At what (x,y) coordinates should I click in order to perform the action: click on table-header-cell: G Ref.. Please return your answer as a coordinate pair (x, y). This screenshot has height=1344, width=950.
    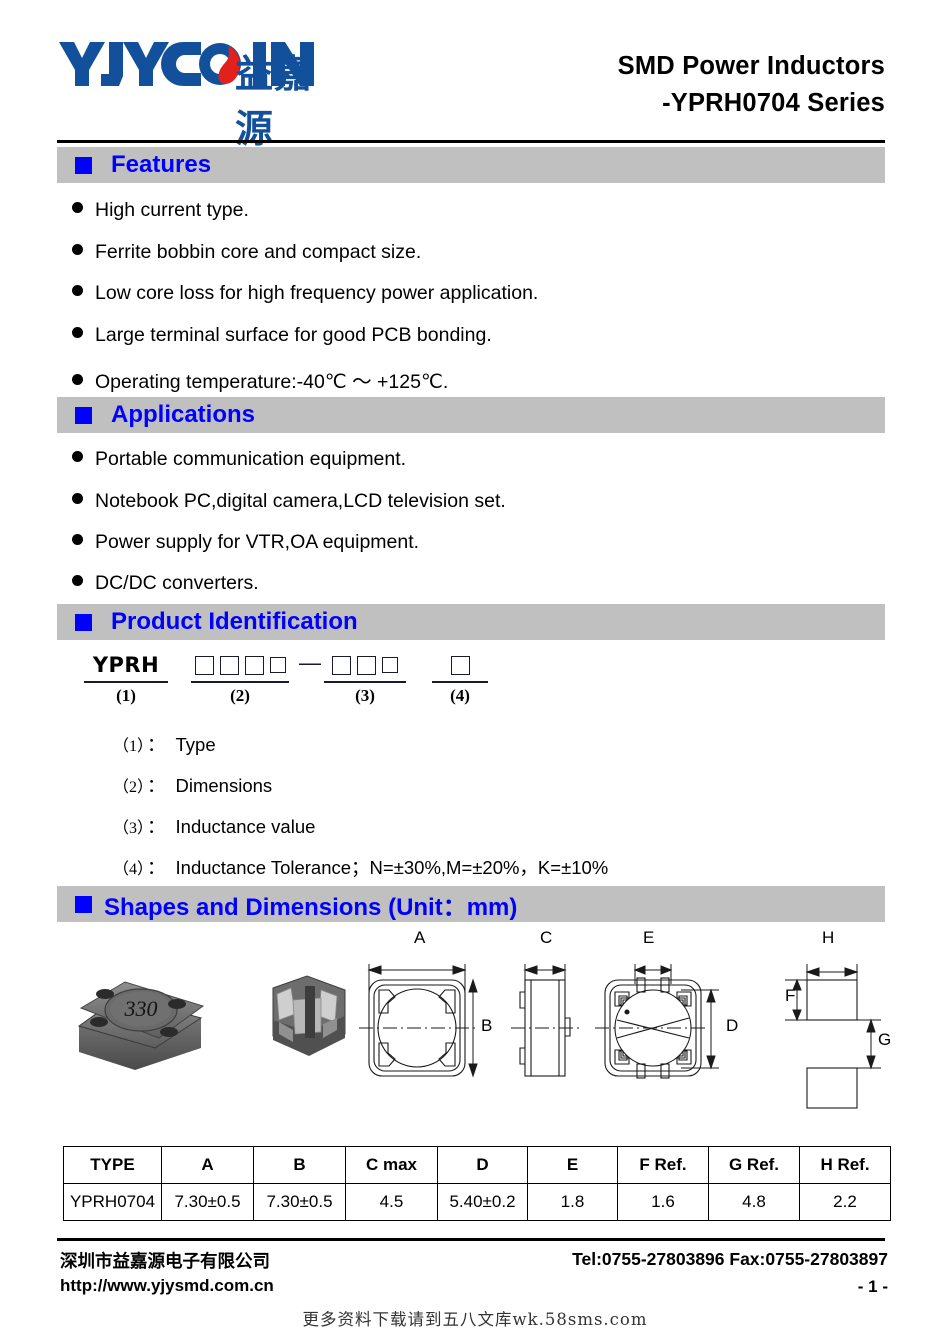
    Looking at the image, I should click on (754, 1165).